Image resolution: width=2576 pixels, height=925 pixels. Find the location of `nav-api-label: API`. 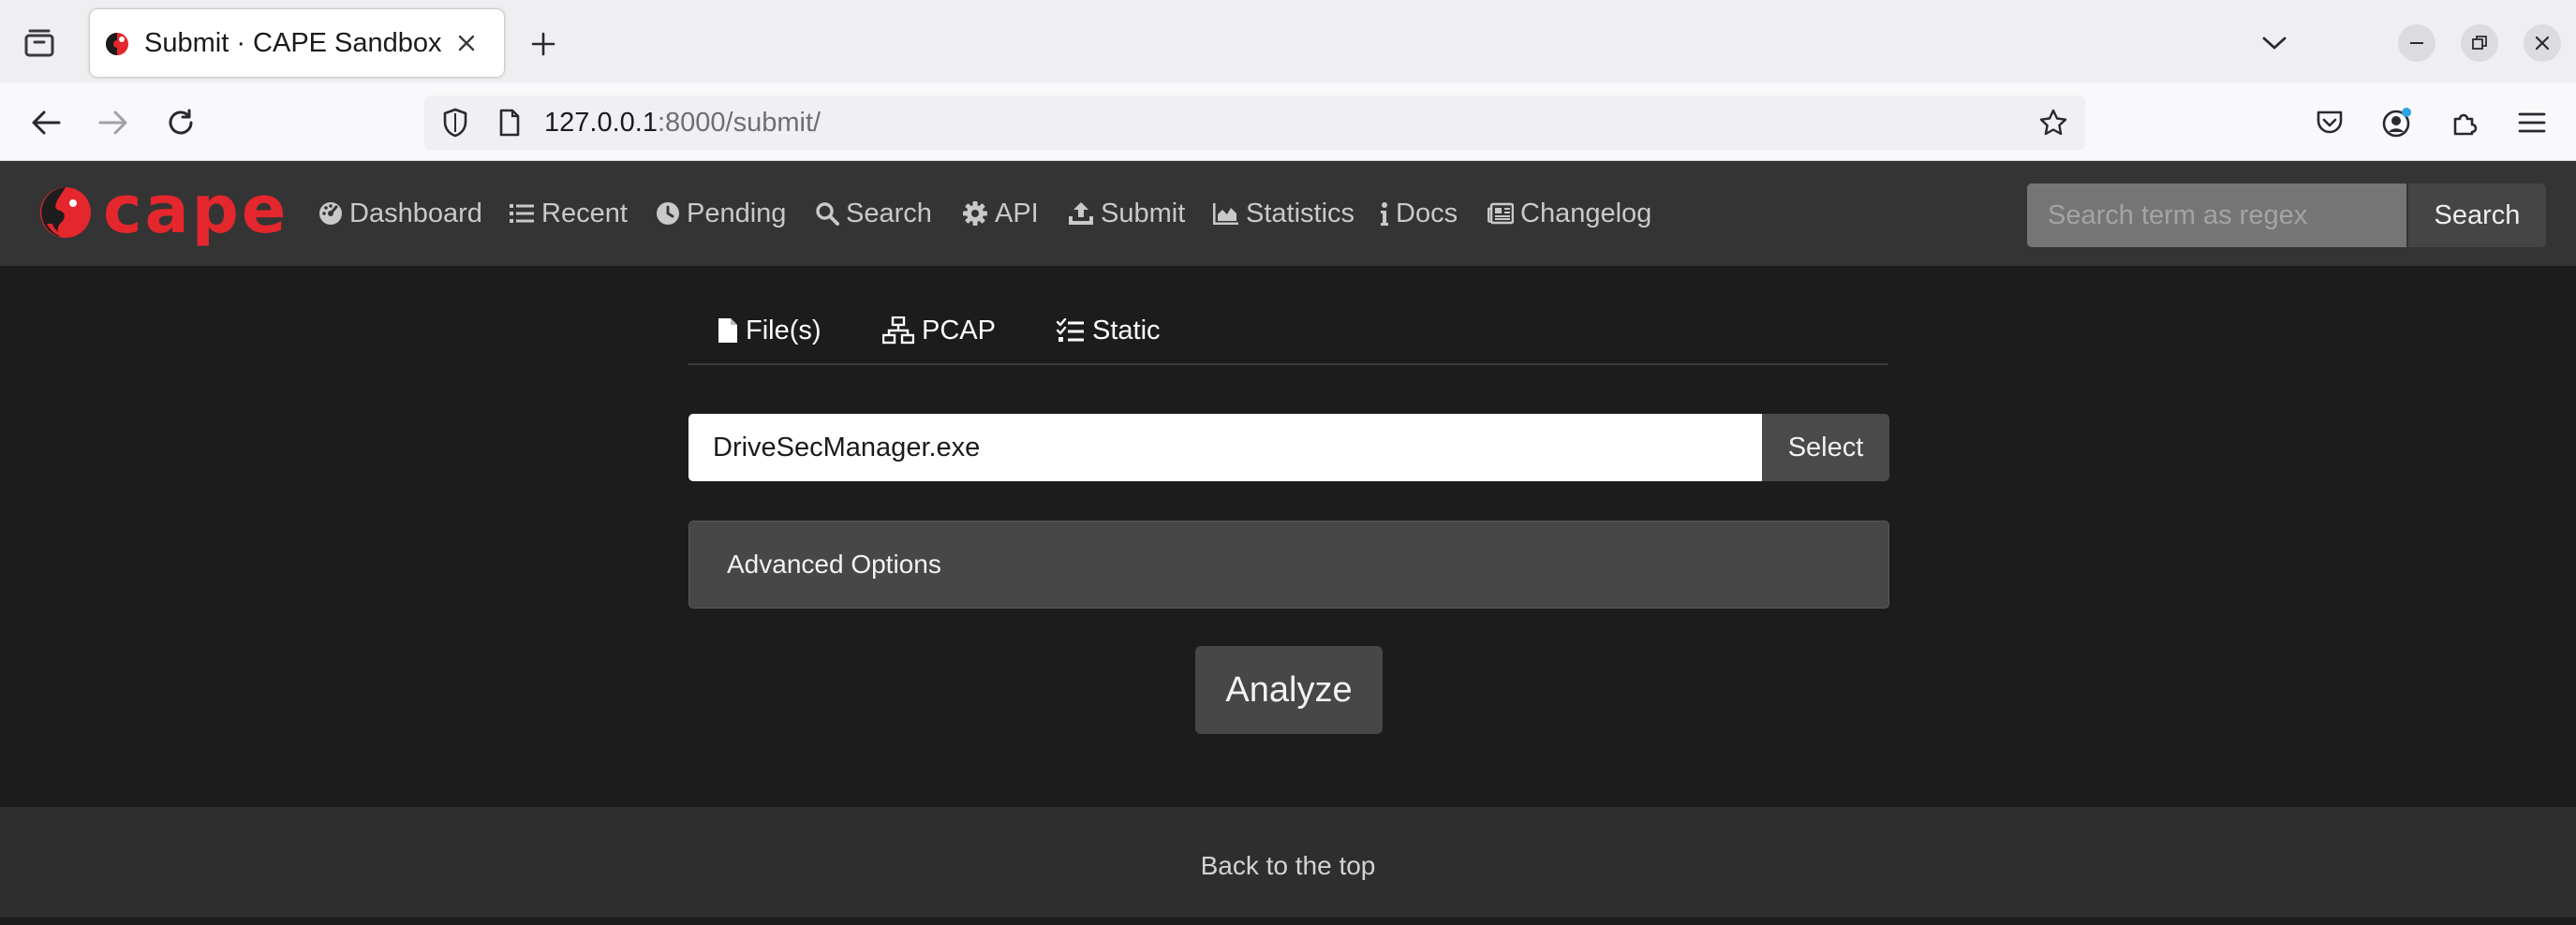

nav-api-label: API is located at coordinates (1017, 213).